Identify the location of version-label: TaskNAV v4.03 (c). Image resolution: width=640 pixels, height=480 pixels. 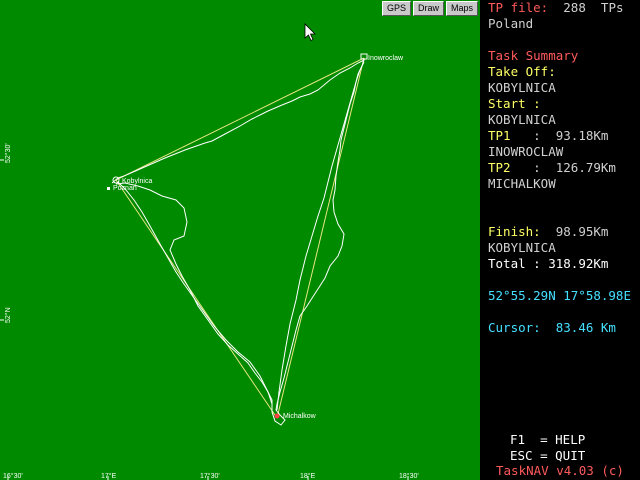
(560, 470).